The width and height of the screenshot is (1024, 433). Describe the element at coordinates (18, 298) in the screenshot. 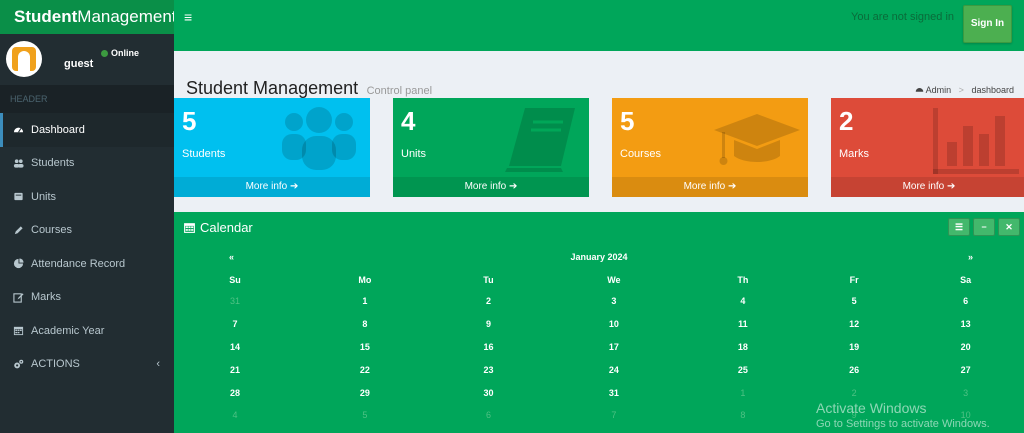

I see `edit-icon` at that location.